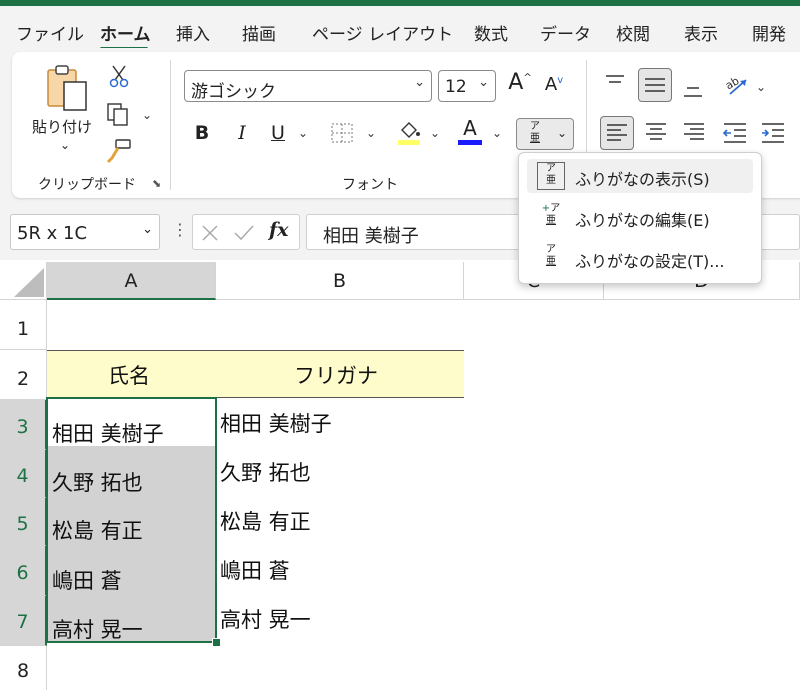 The width and height of the screenshot is (800, 696). Describe the element at coordinates (23, 571) in the screenshot. I see `row-header-6: 6` at that location.